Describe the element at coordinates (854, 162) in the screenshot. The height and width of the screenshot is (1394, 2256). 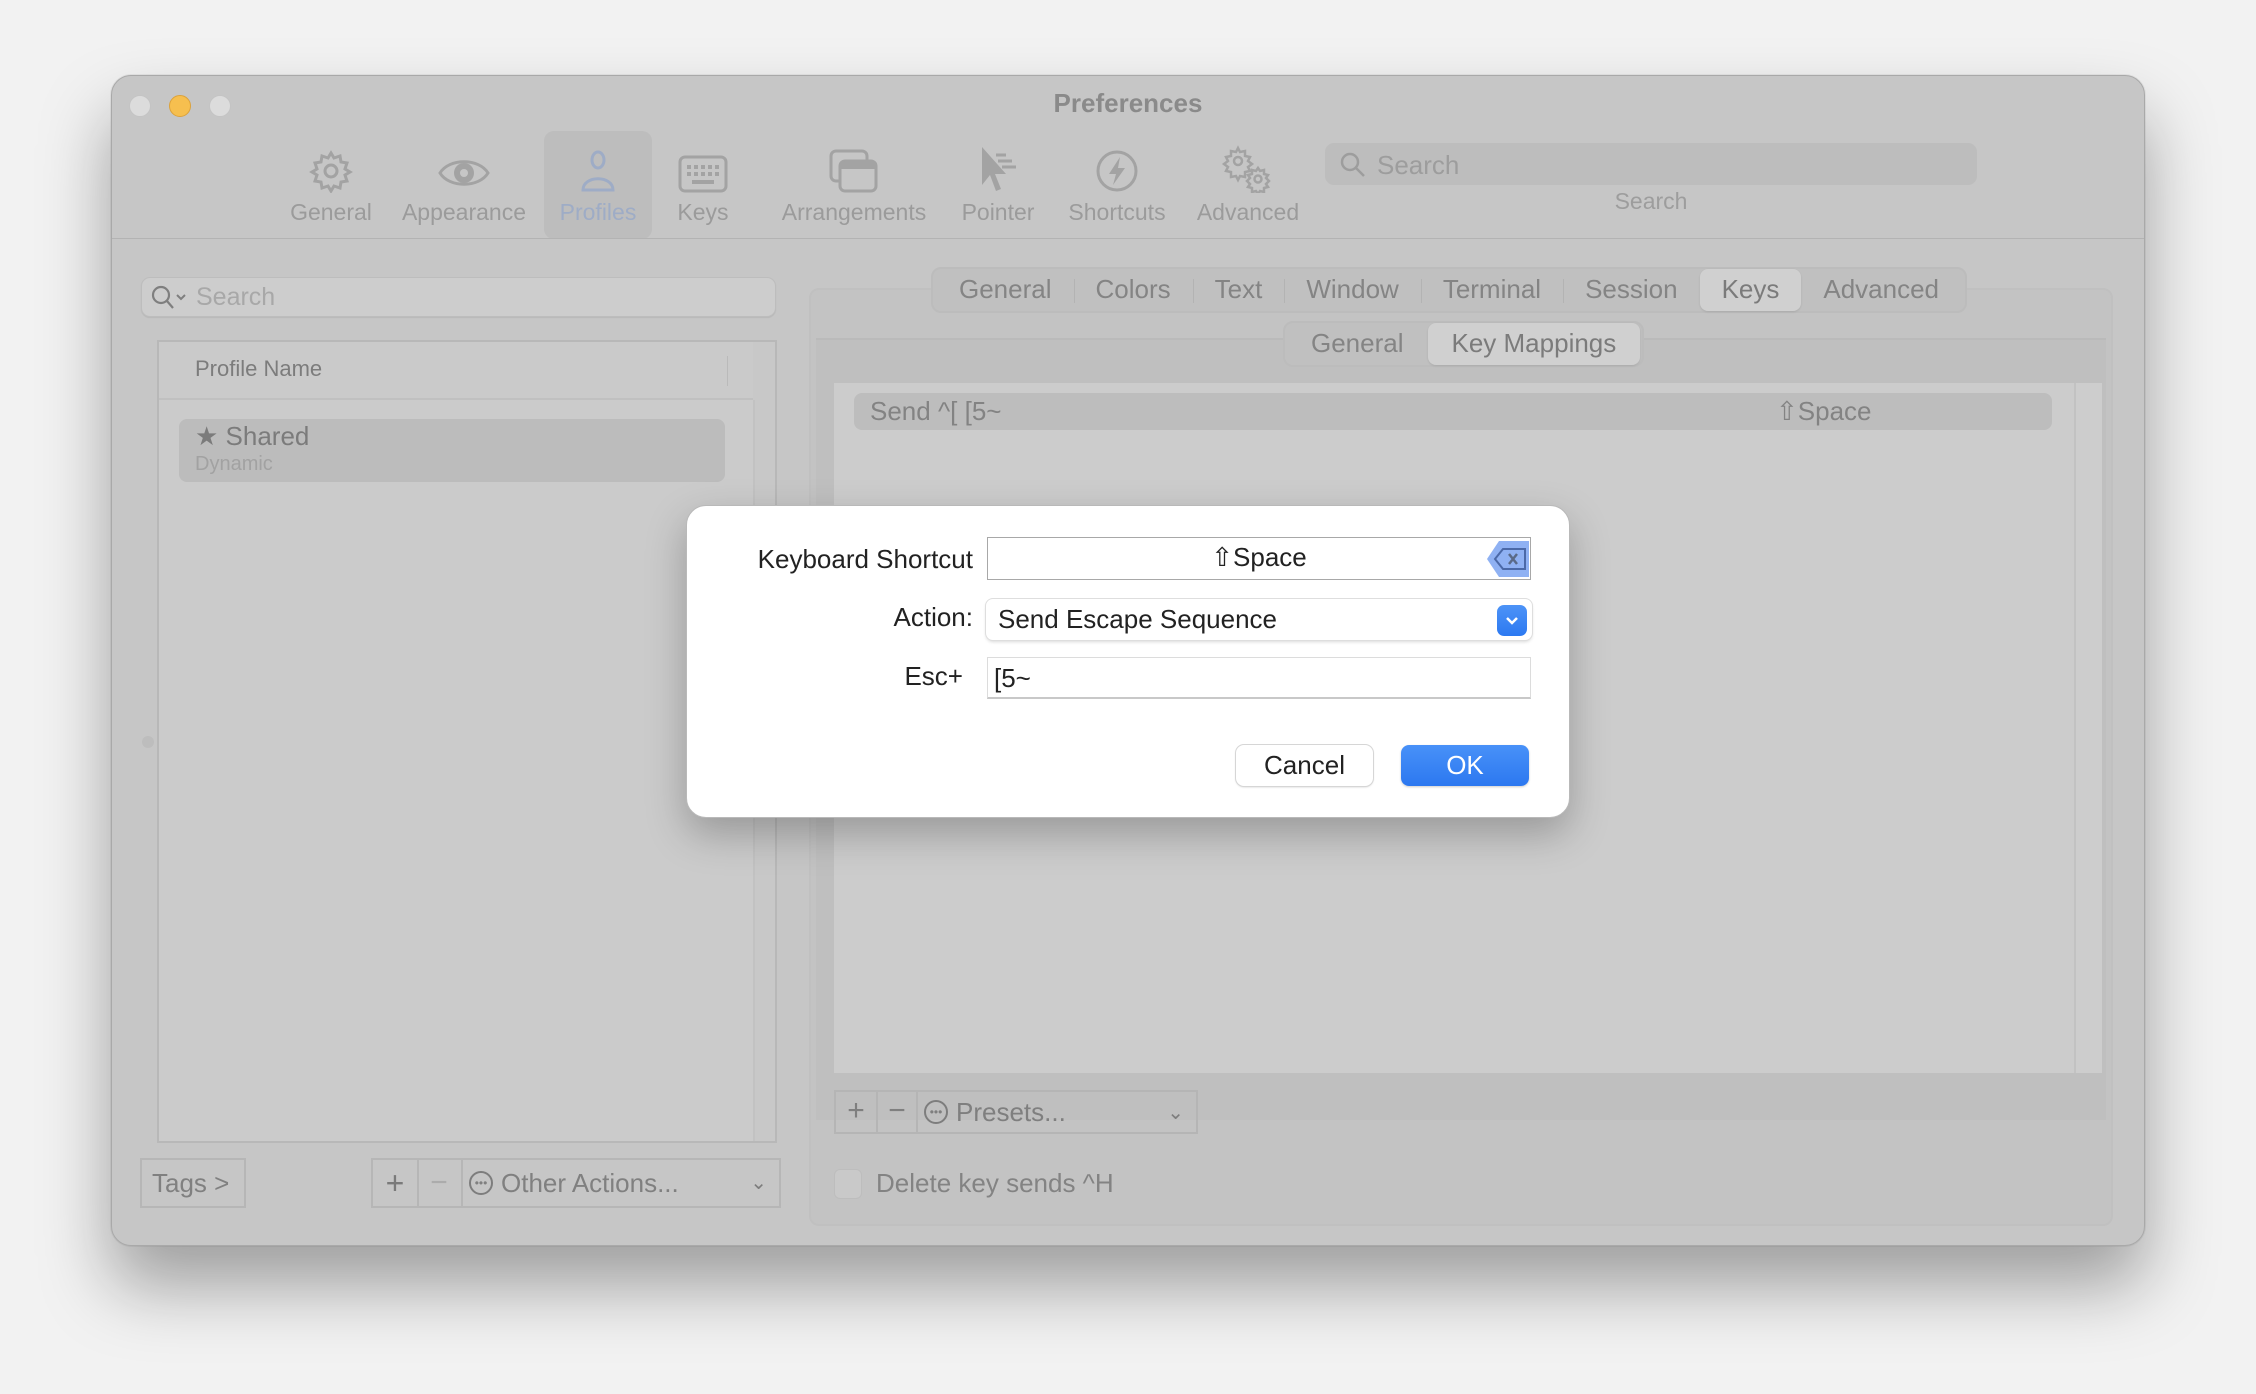
I see `windows-icon` at that location.